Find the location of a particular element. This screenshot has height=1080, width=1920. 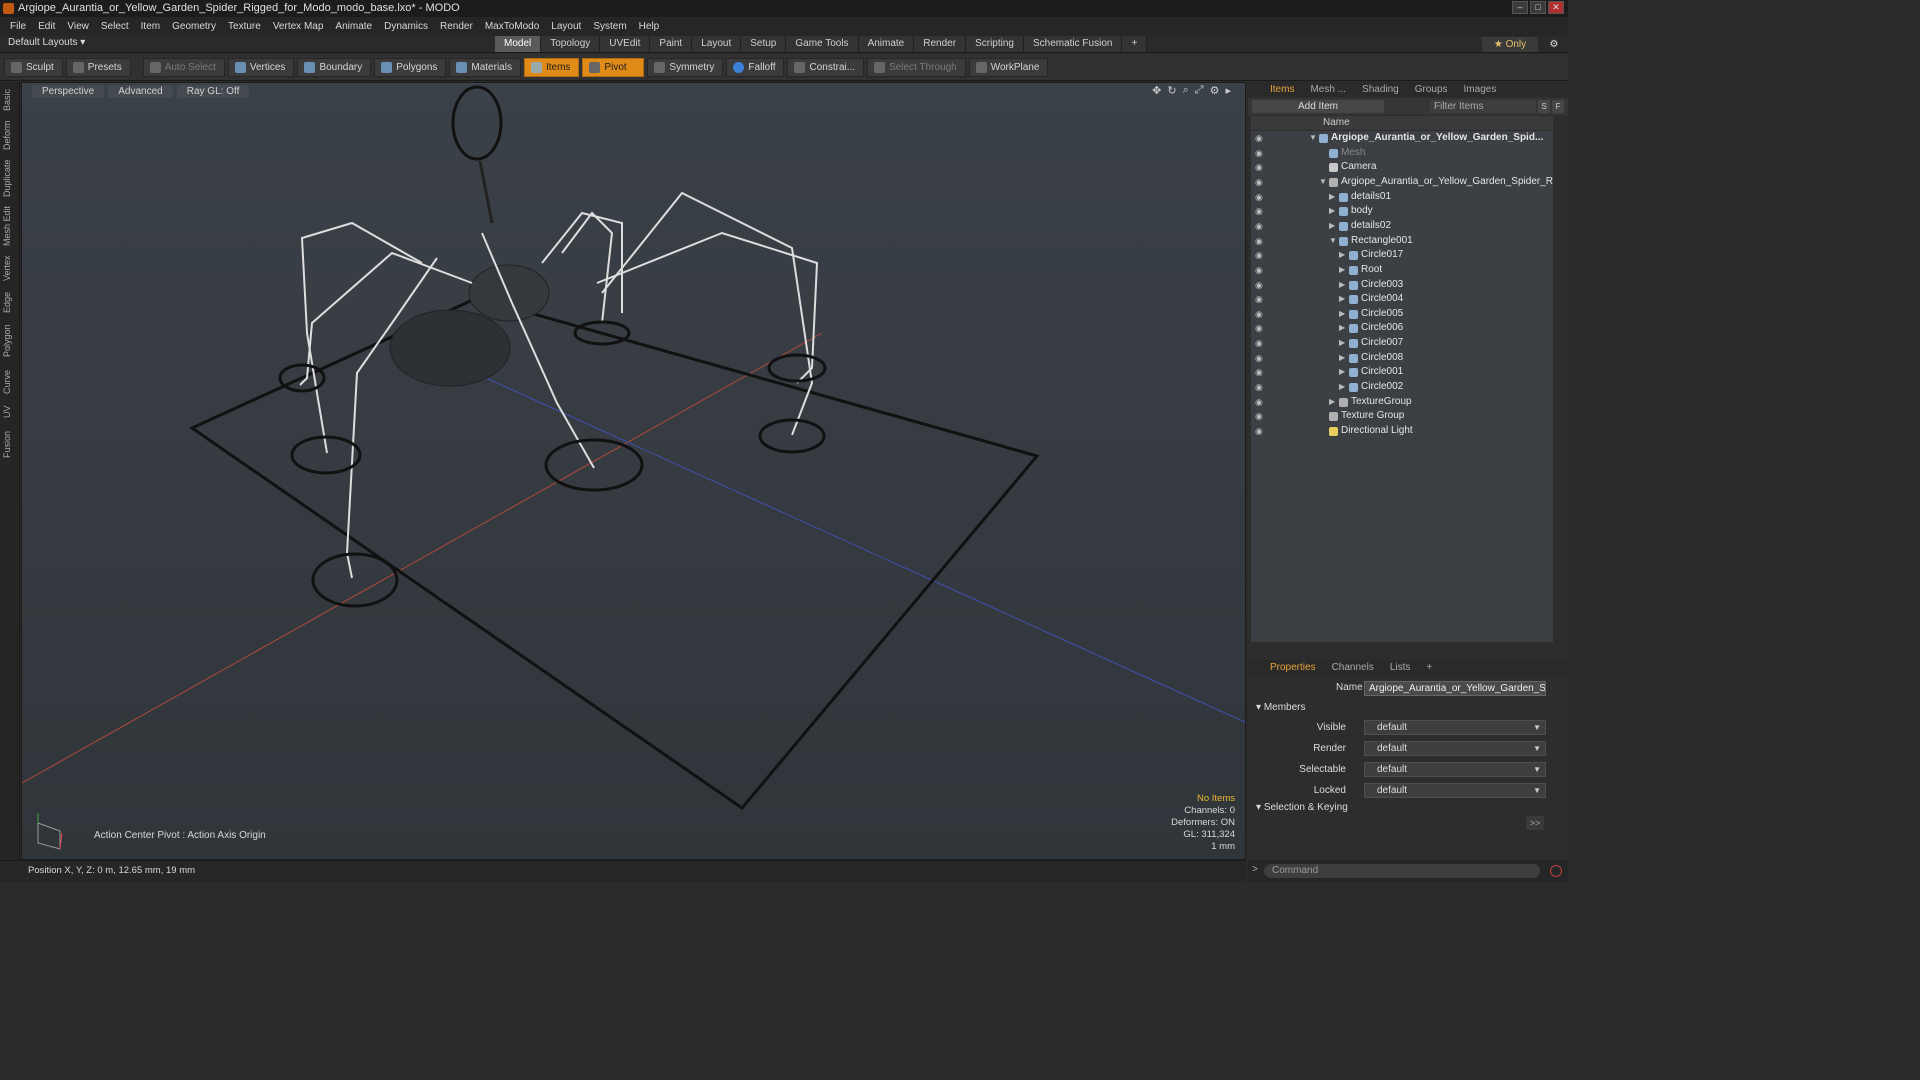

tree-item-circle005: ◉ ▶ Circle005 is located at coordinates (1402, 314).